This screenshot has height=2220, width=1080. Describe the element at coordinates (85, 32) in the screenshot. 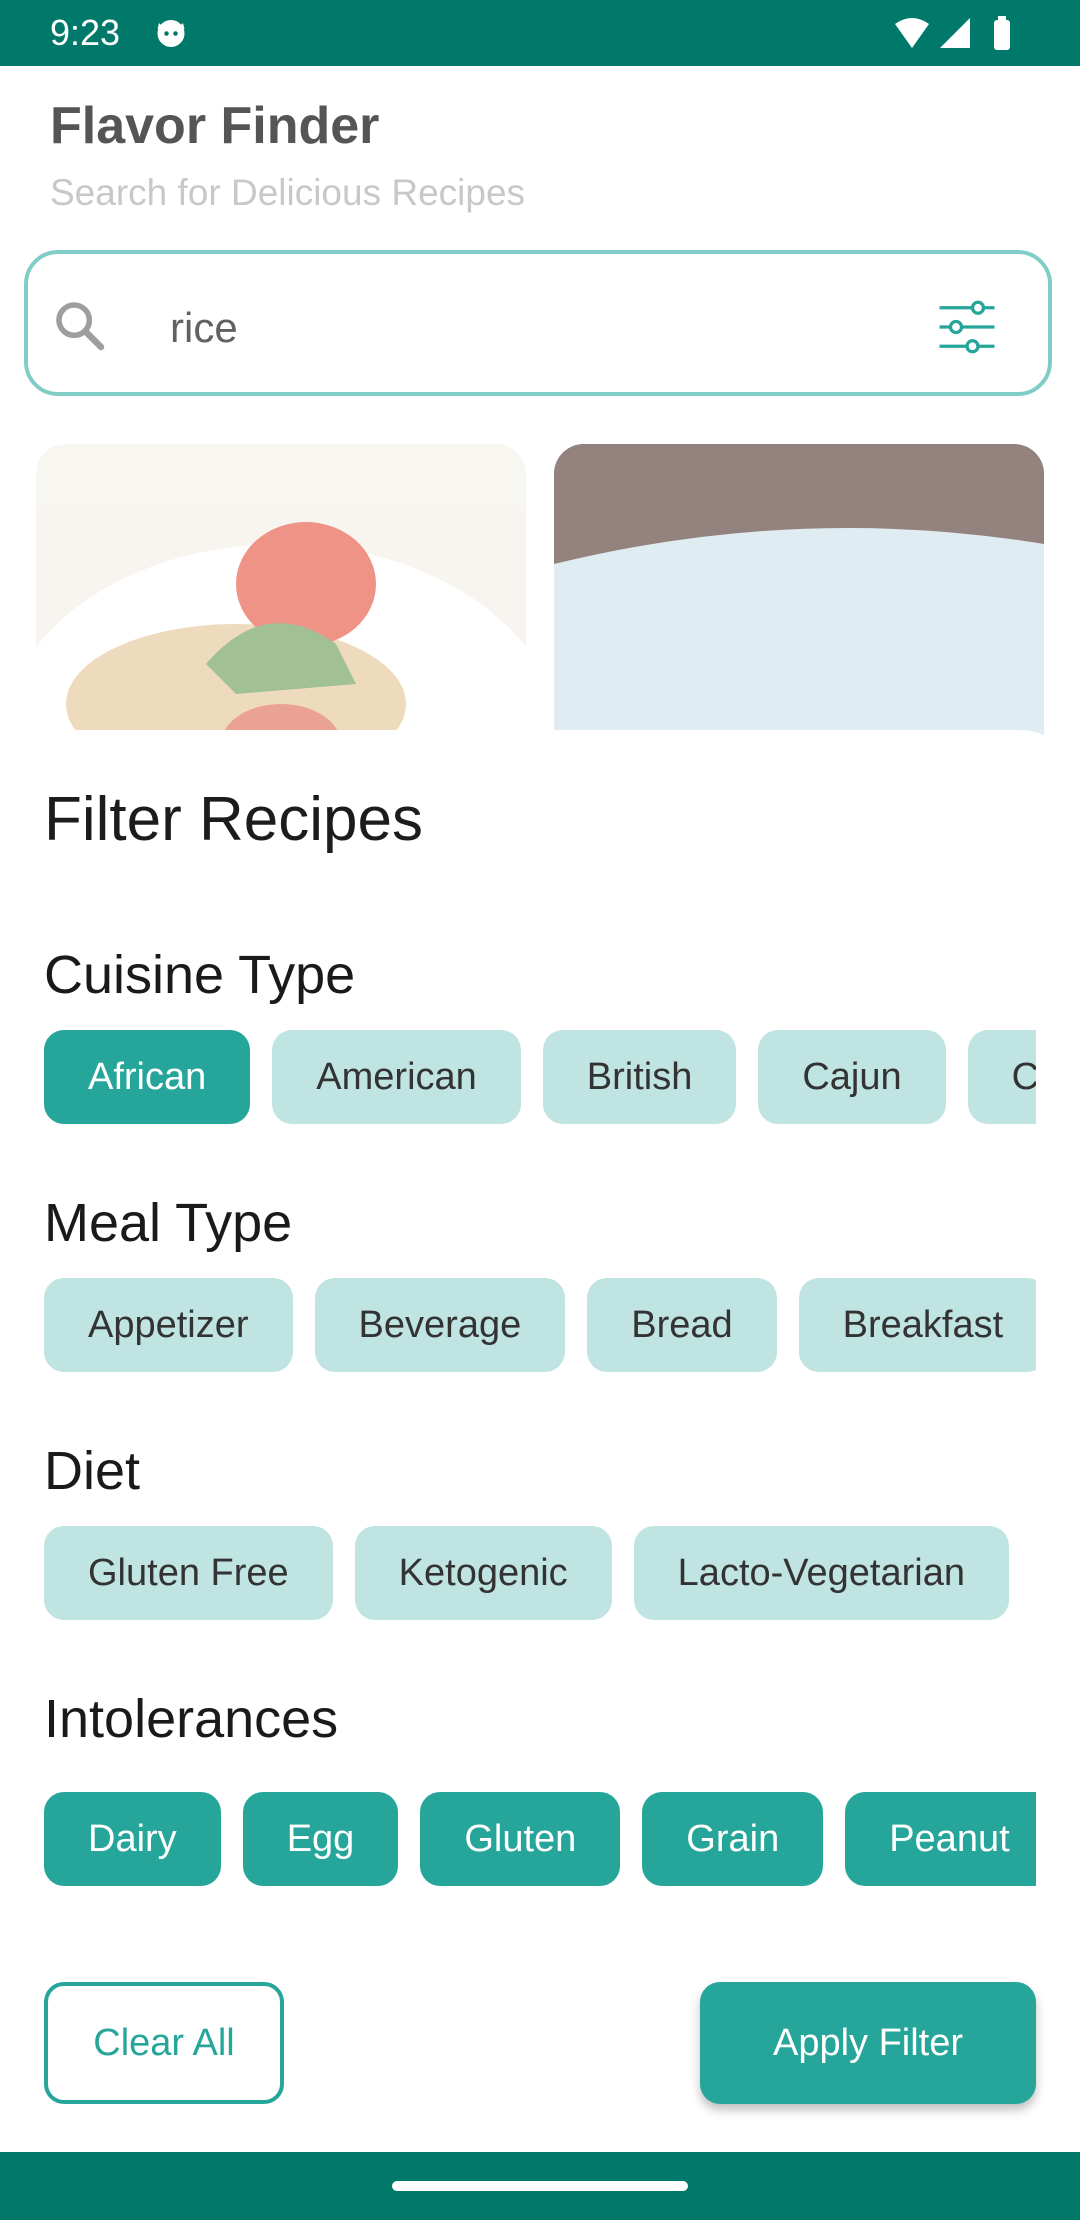

I see `status-time: 9:23` at that location.